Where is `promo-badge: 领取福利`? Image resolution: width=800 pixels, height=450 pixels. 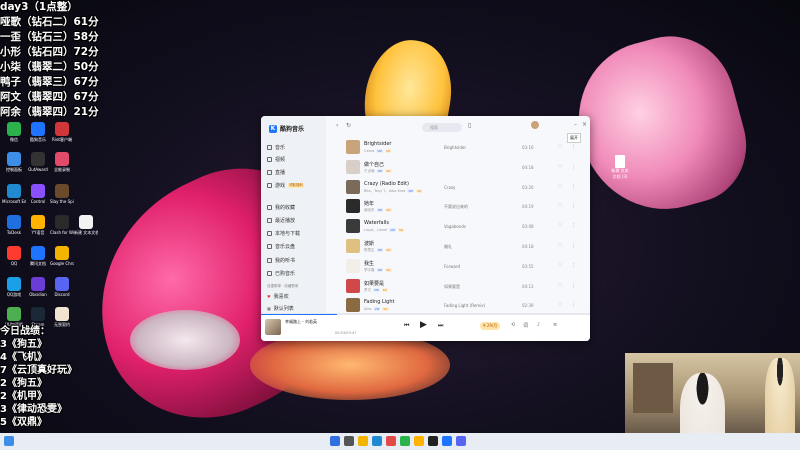 promo-badge: 领取福利 is located at coordinates (296, 185).